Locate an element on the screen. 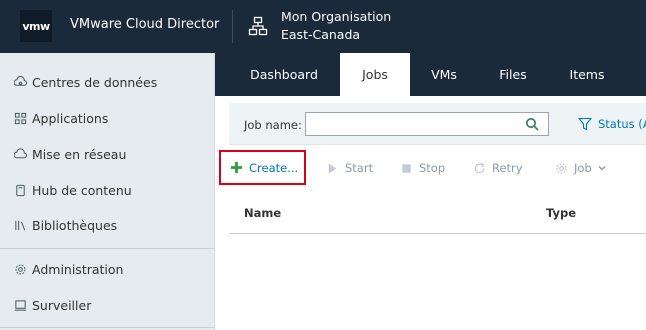 The image size is (646, 330). stop-button: Stop is located at coordinates (422, 168).